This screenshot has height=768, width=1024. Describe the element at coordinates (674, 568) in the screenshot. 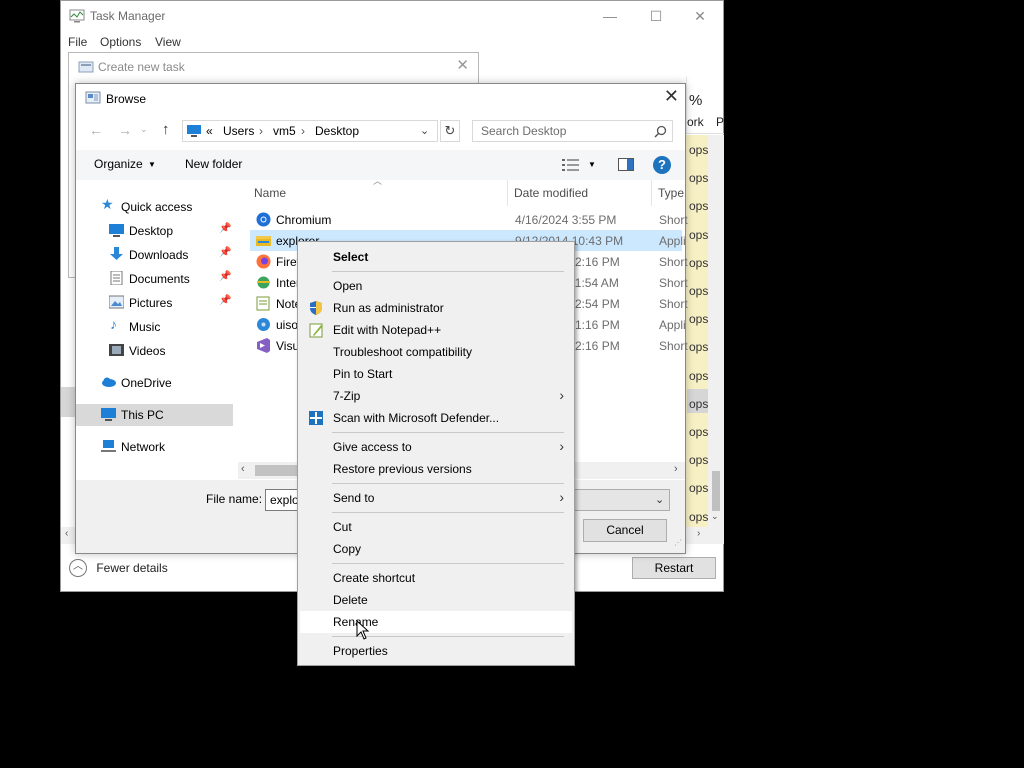

I see `restart-button: Restart` at that location.